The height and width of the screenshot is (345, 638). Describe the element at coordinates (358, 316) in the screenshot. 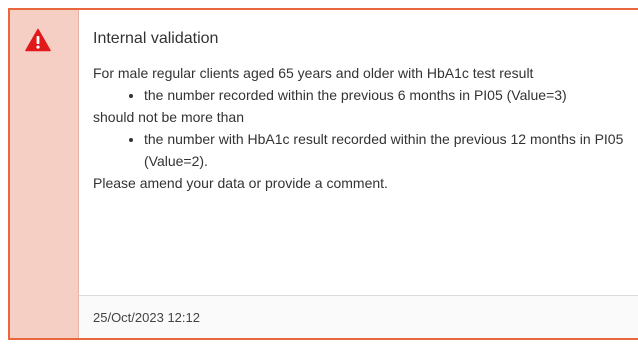

I see `message-footer: 25/Oct/2023 12:12` at that location.